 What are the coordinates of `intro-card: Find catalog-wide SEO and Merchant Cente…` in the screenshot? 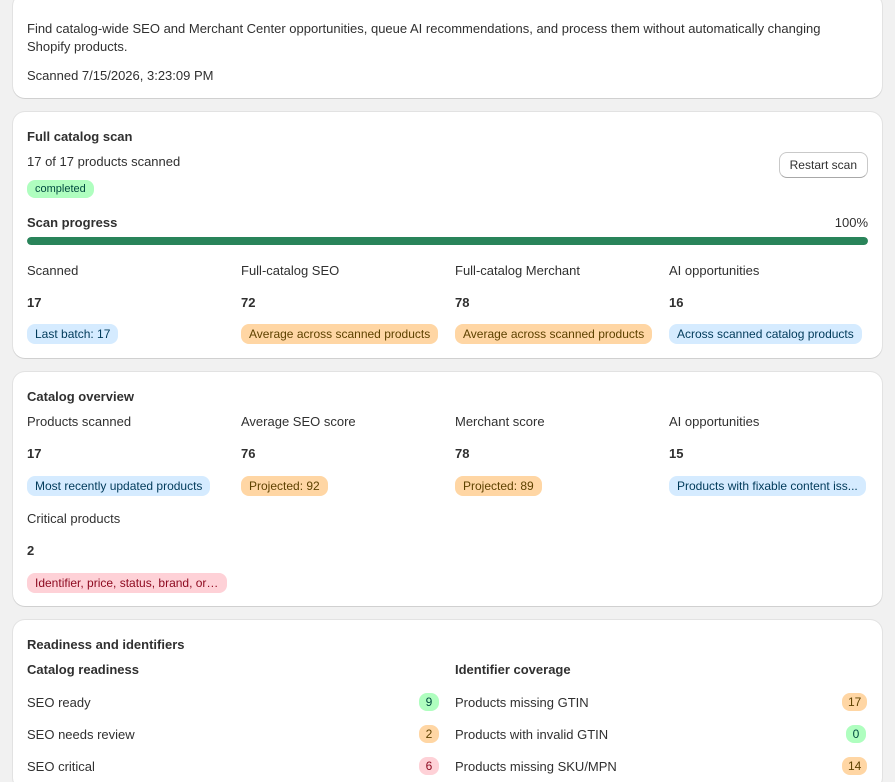 It's located at (447, 49).